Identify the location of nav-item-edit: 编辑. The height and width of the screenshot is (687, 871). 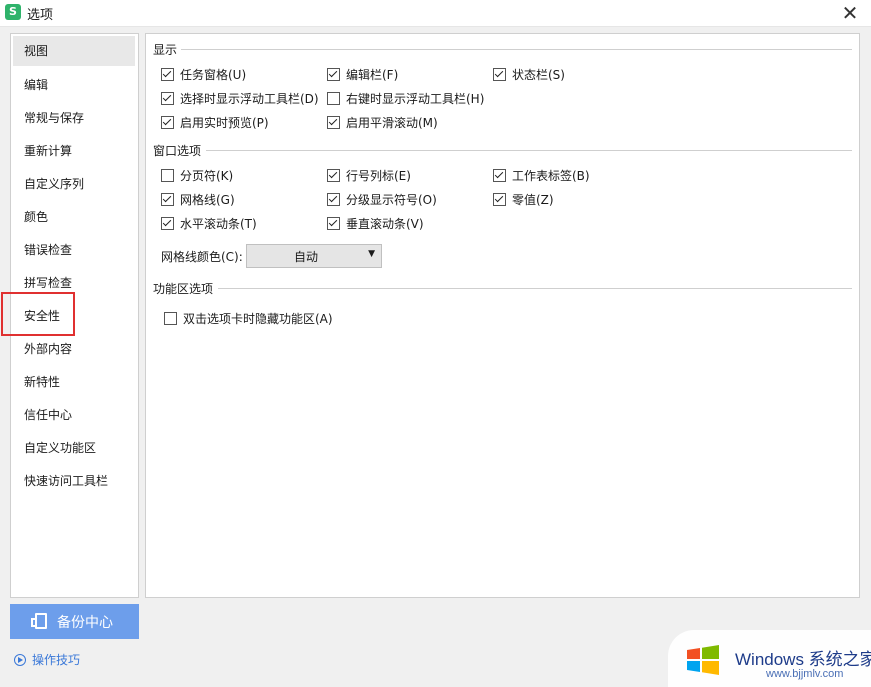
(74, 85).